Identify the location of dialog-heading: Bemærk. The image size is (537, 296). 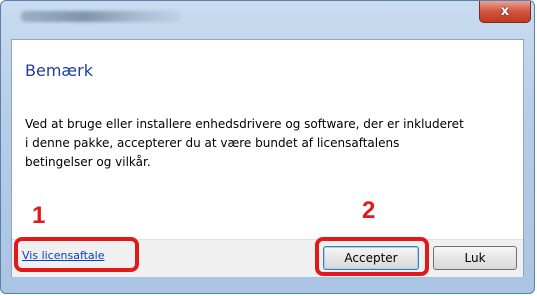
(59, 70).